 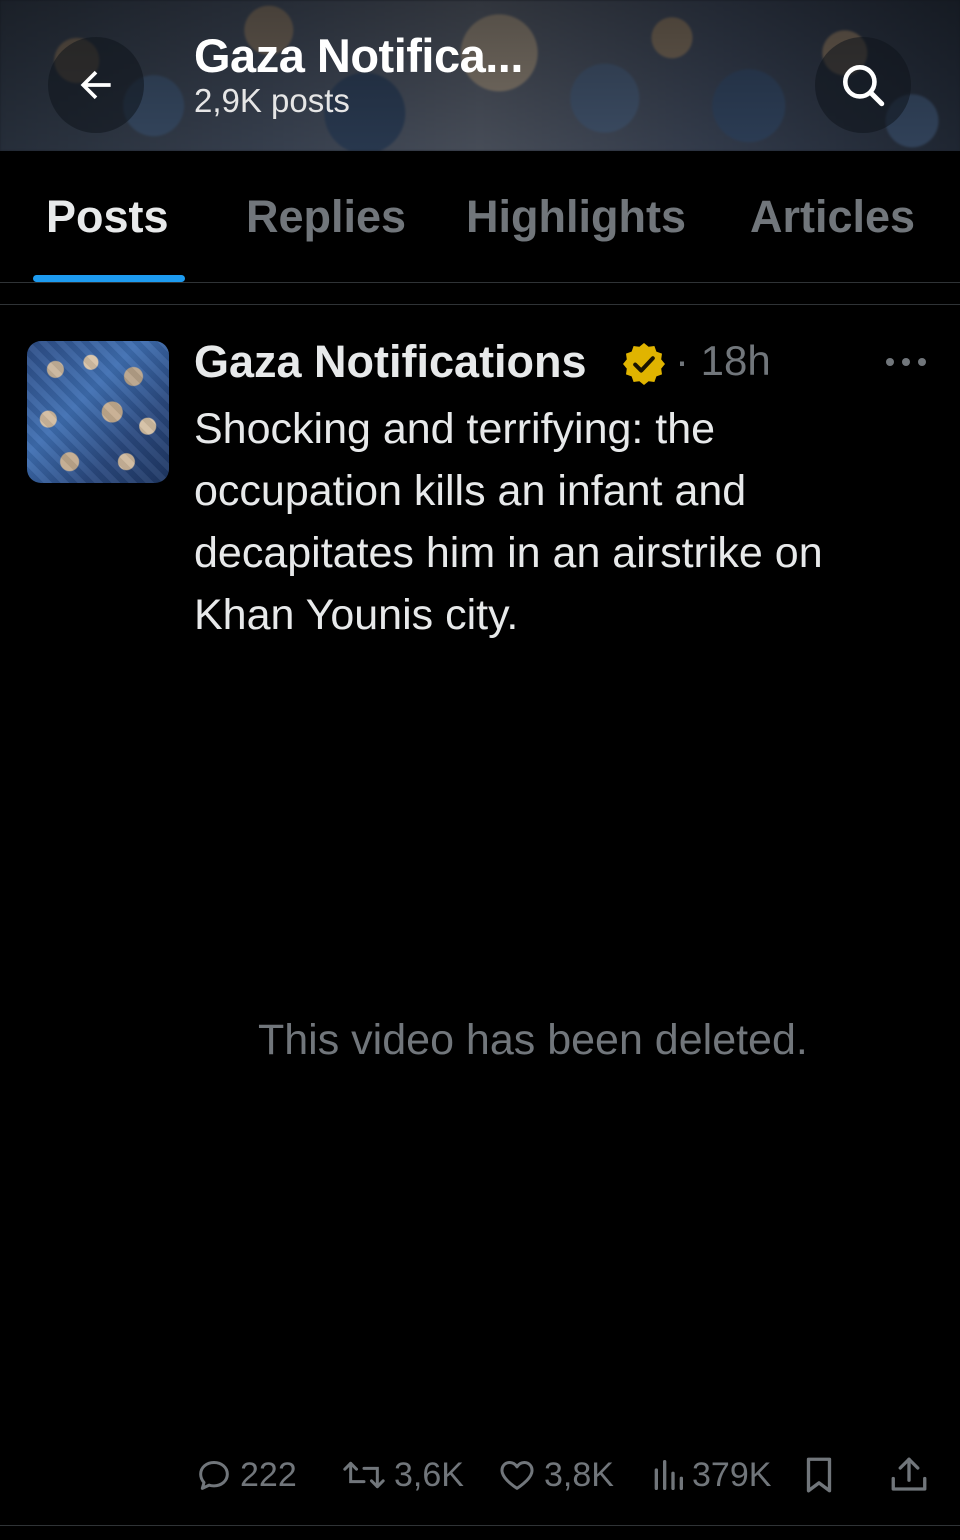 I want to click on share-button, so click(x=909, y=1475).